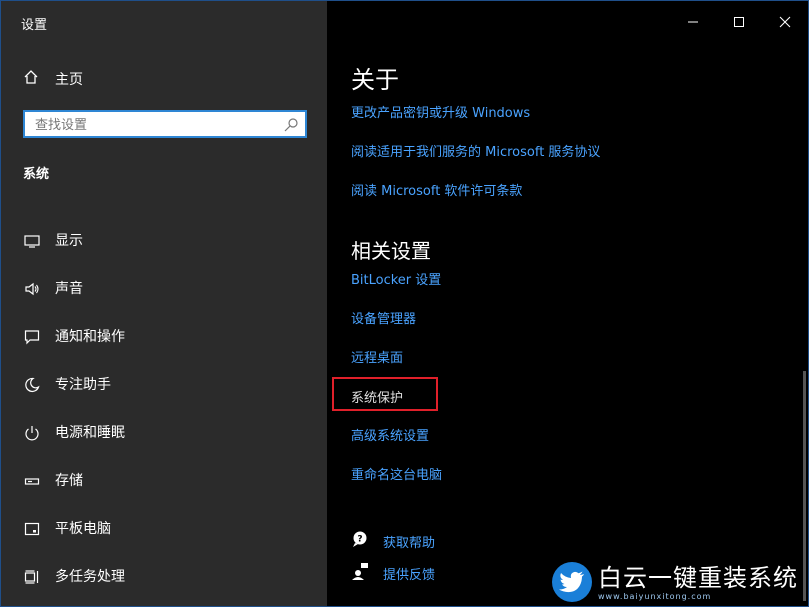 Image resolution: width=809 pixels, height=607 pixels. Describe the element at coordinates (440, 111) in the screenshot. I see `change-product-key-link: 更改产品密钥或升级 Windows` at that location.